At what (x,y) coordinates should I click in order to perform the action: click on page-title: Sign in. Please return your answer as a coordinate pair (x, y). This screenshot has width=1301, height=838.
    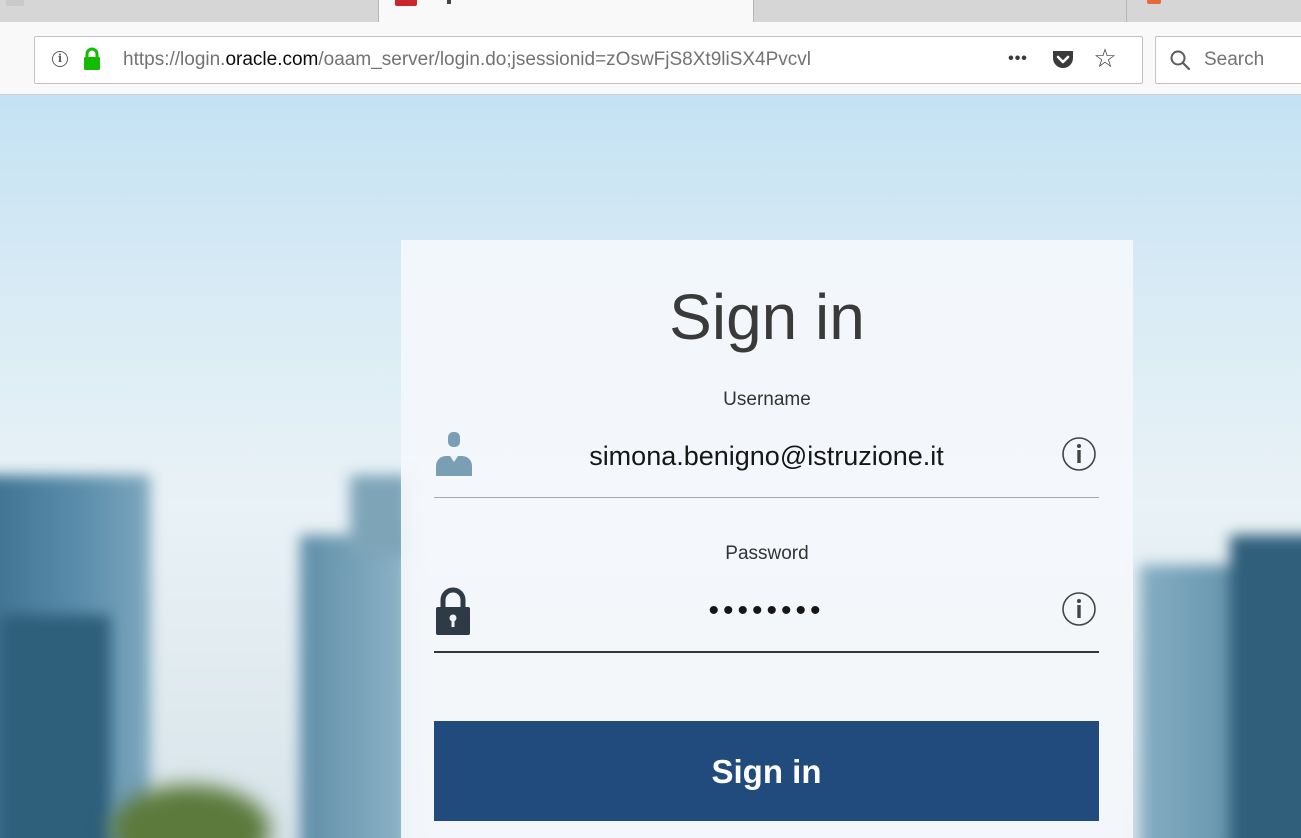
    Looking at the image, I should click on (767, 317).